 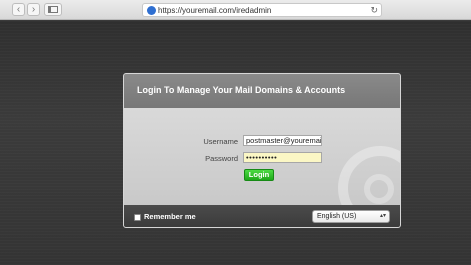 I want to click on select-arrows-icon: ▴▾, so click(x=382, y=216).